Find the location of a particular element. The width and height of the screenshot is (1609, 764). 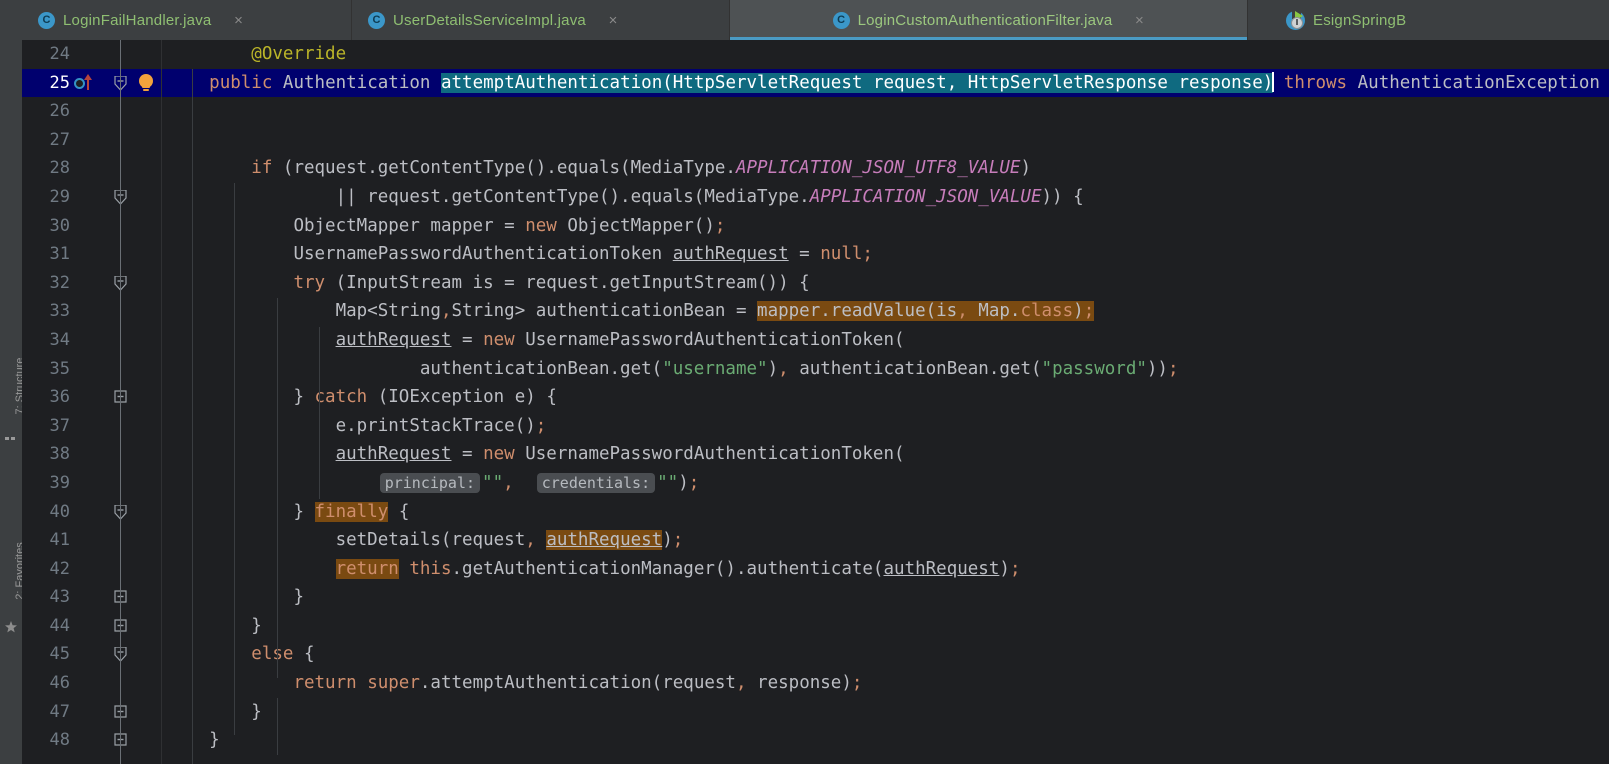

tab-label: UserDetailsServiceImpl.java is located at coordinates (489, 20).